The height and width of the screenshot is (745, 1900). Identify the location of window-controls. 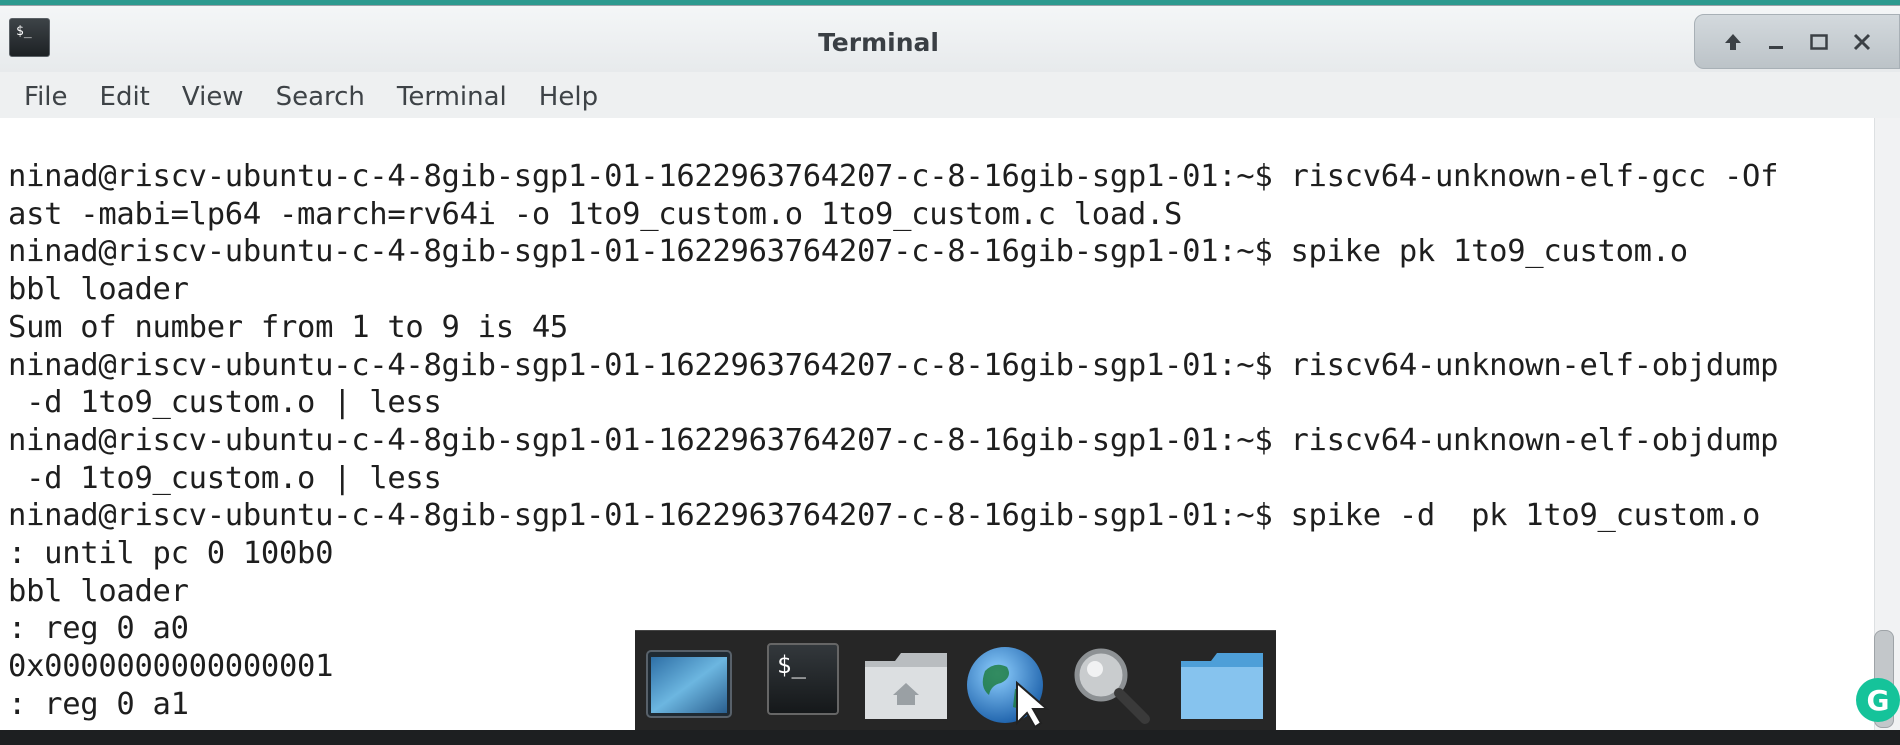
(1797, 41).